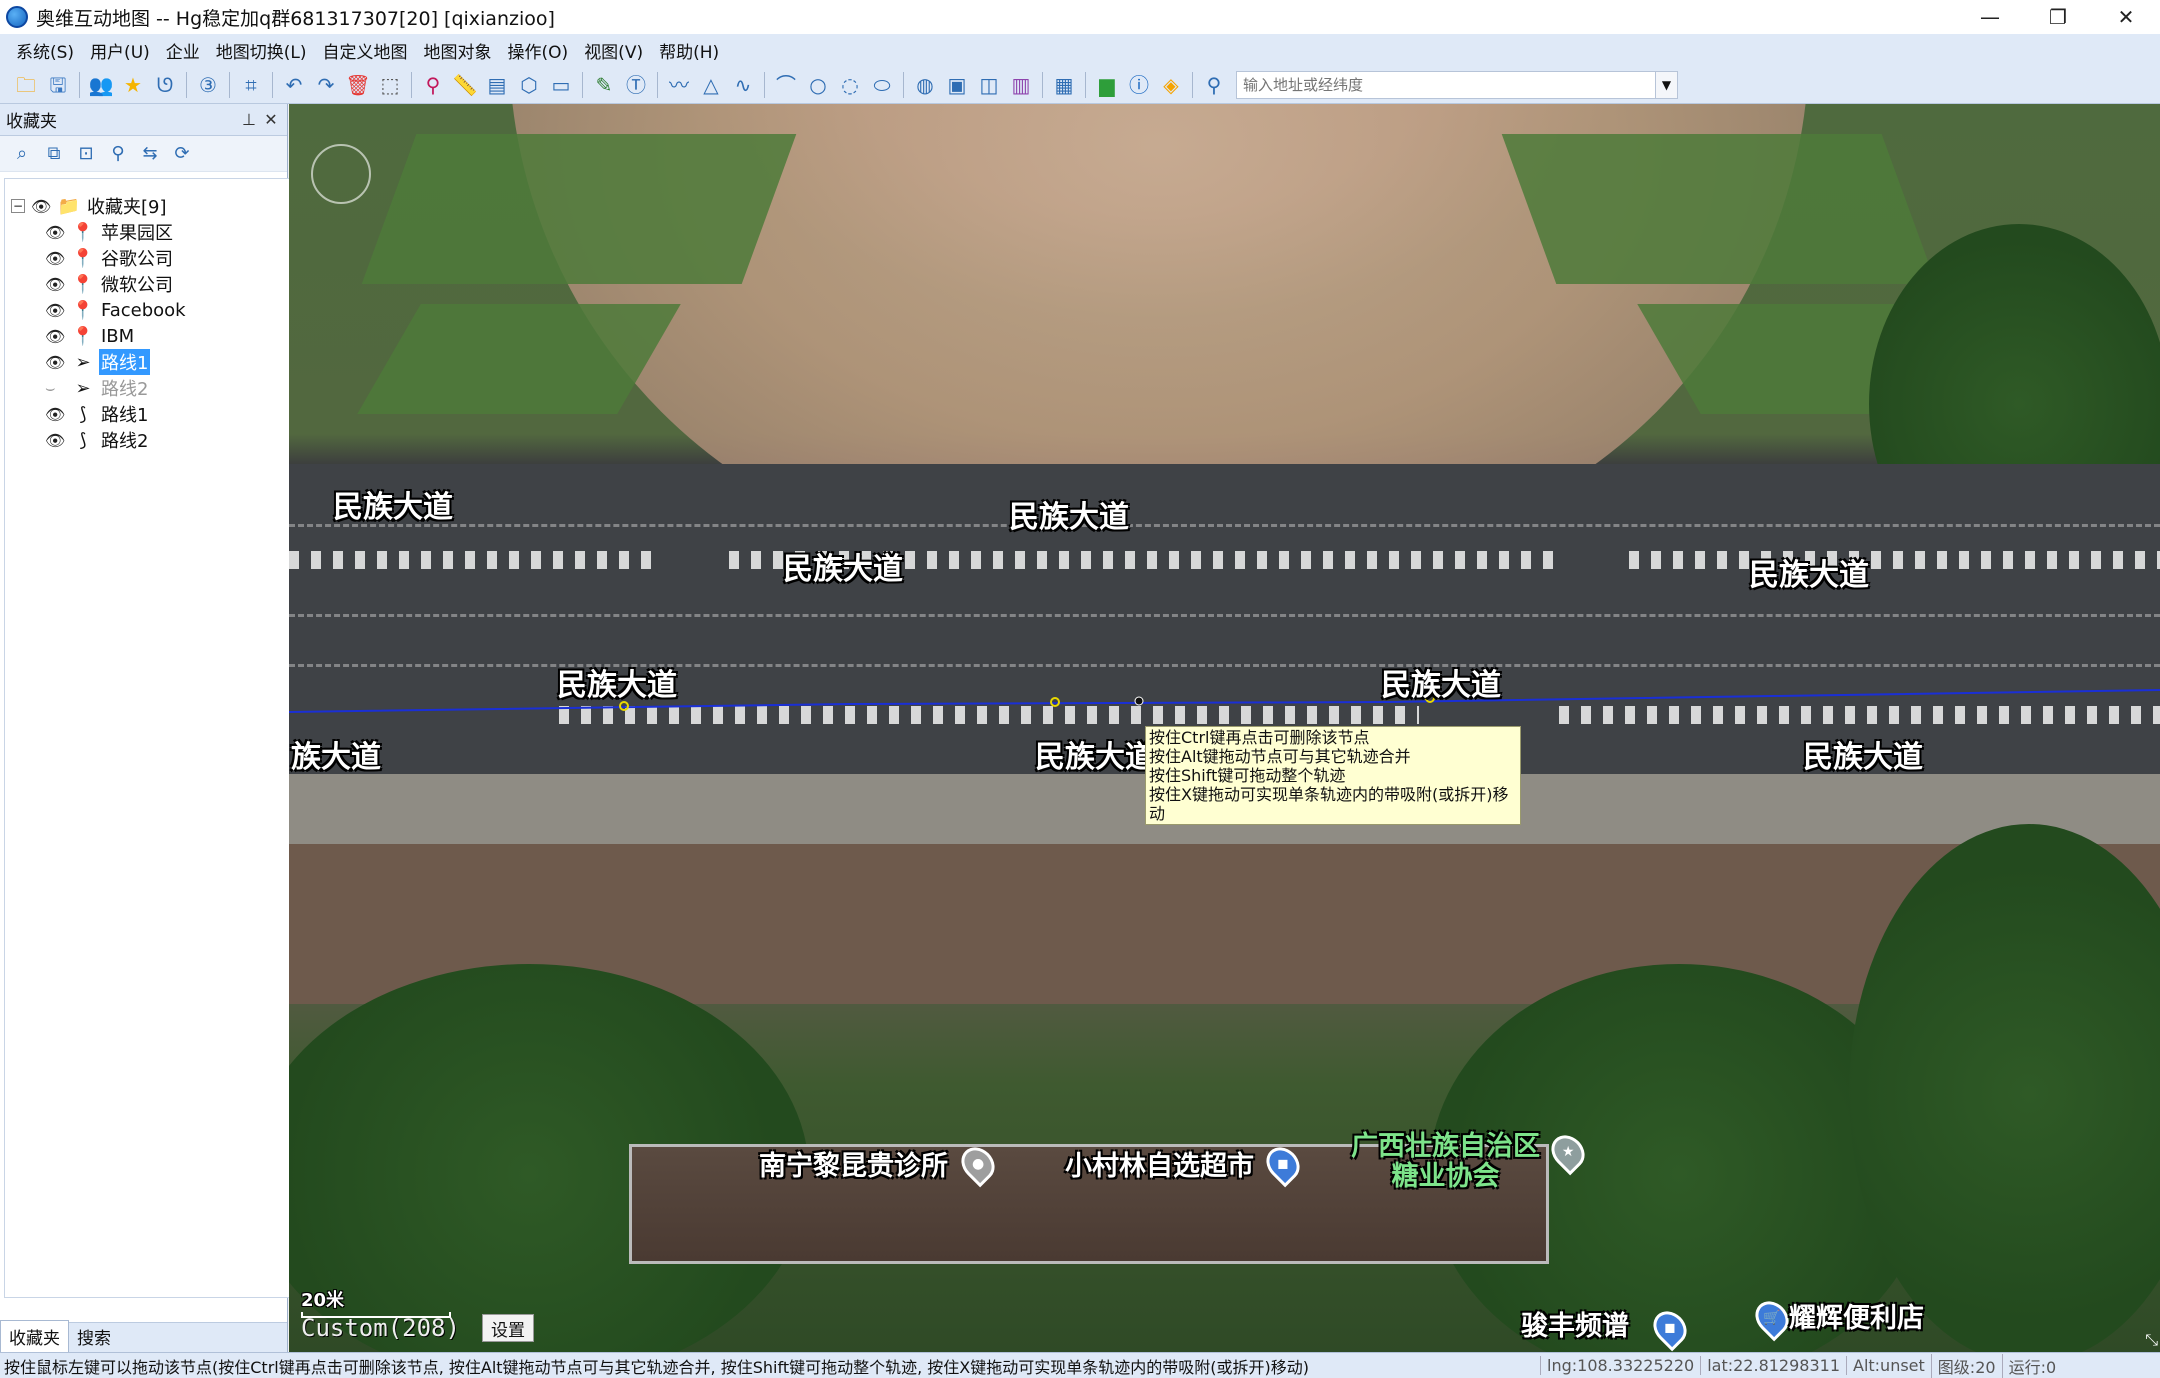  What do you see at coordinates (54, 154) in the screenshot?
I see `copy-icon: ⧉` at bounding box center [54, 154].